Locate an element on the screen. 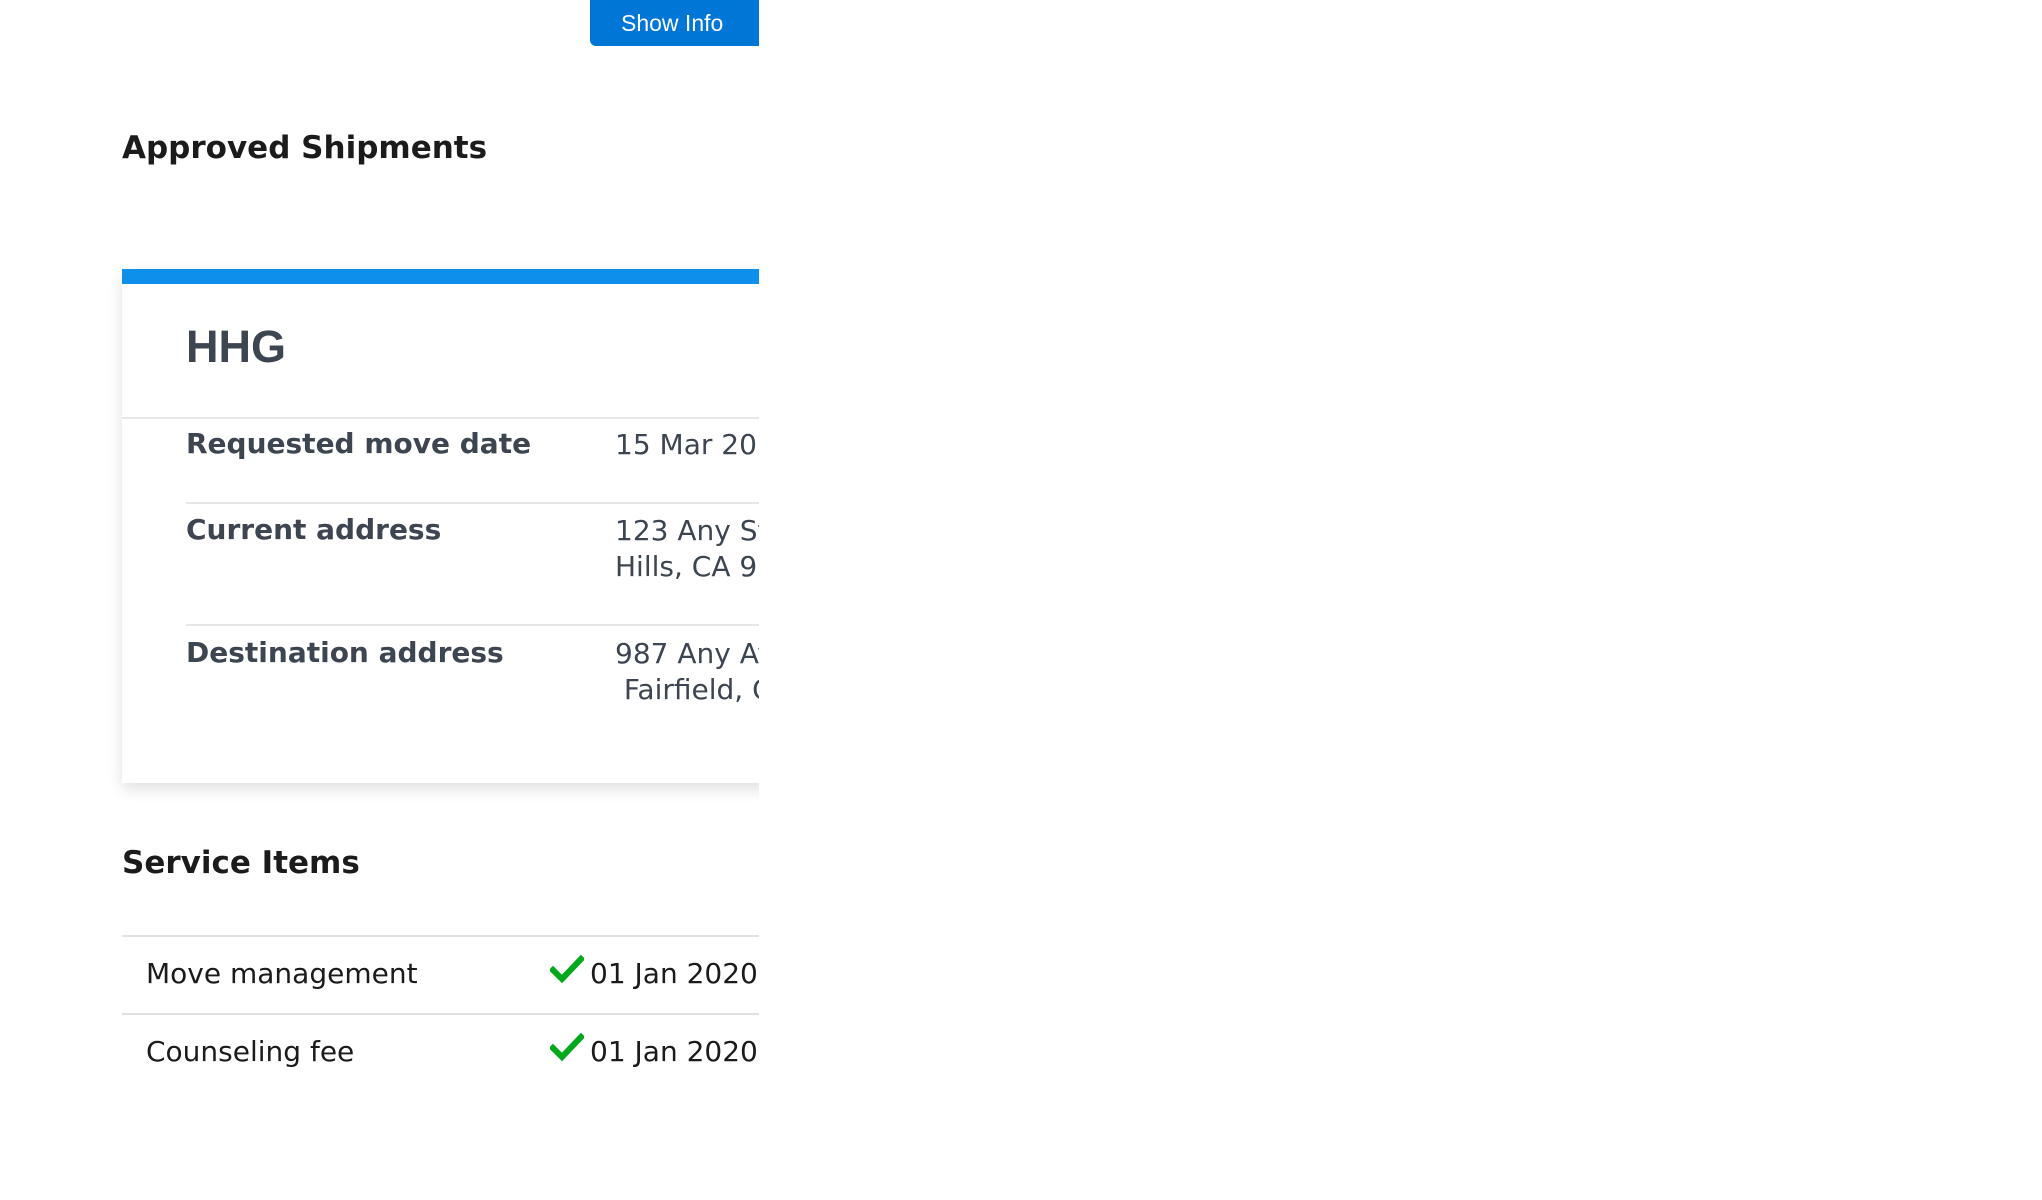  table-row: Counseling fee 01 Jan 2020 is located at coordinates (440, 1052).